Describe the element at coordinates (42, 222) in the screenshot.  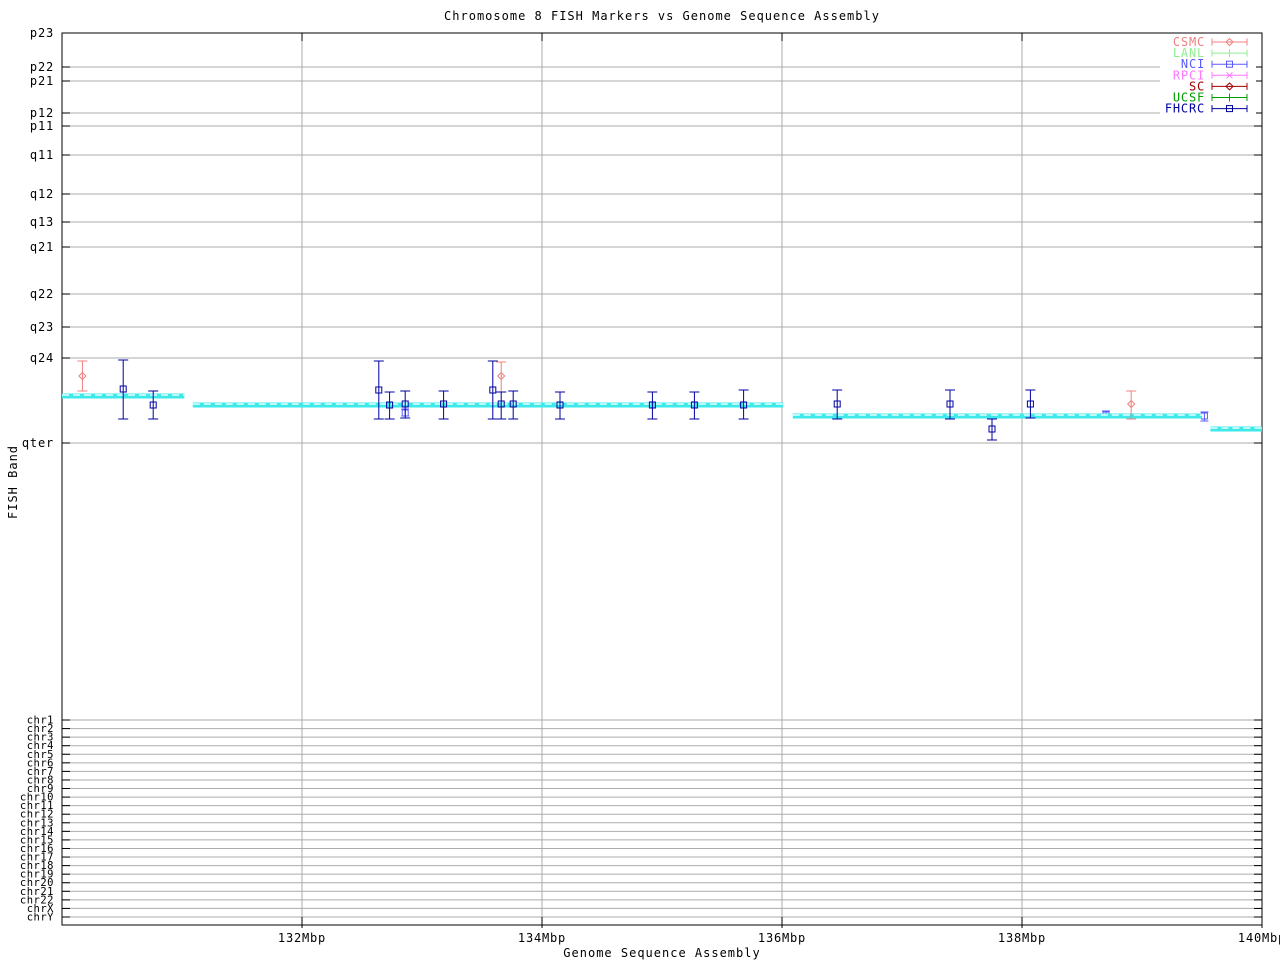
I see `y-tick-label: q13` at that location.